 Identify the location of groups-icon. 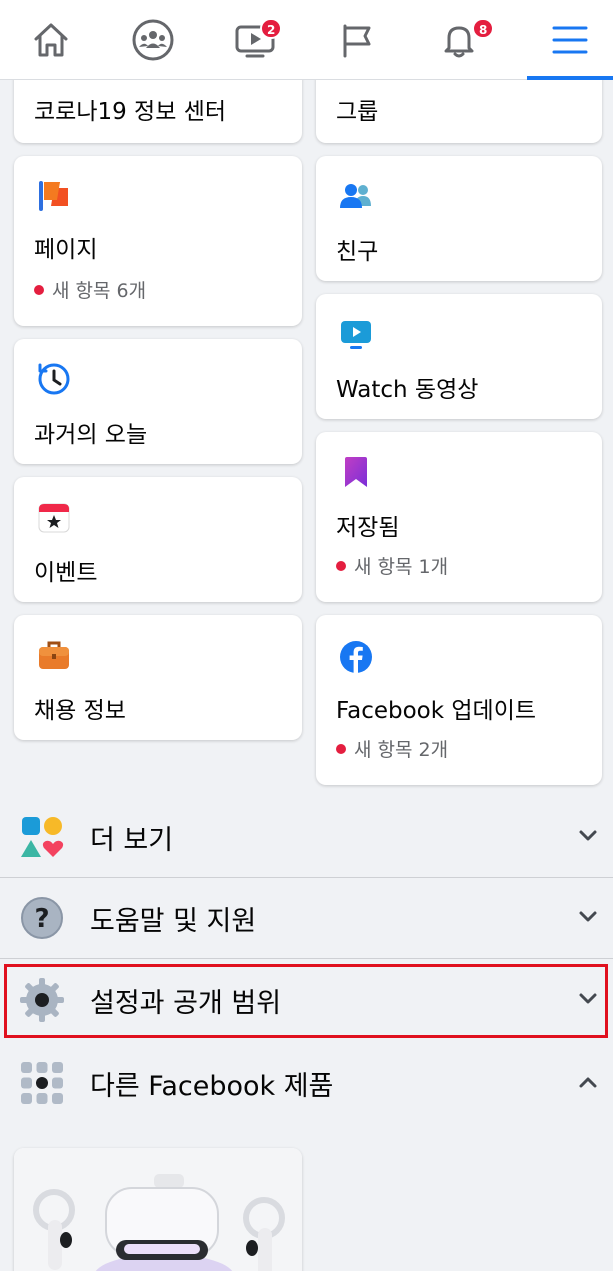
(153, 40).